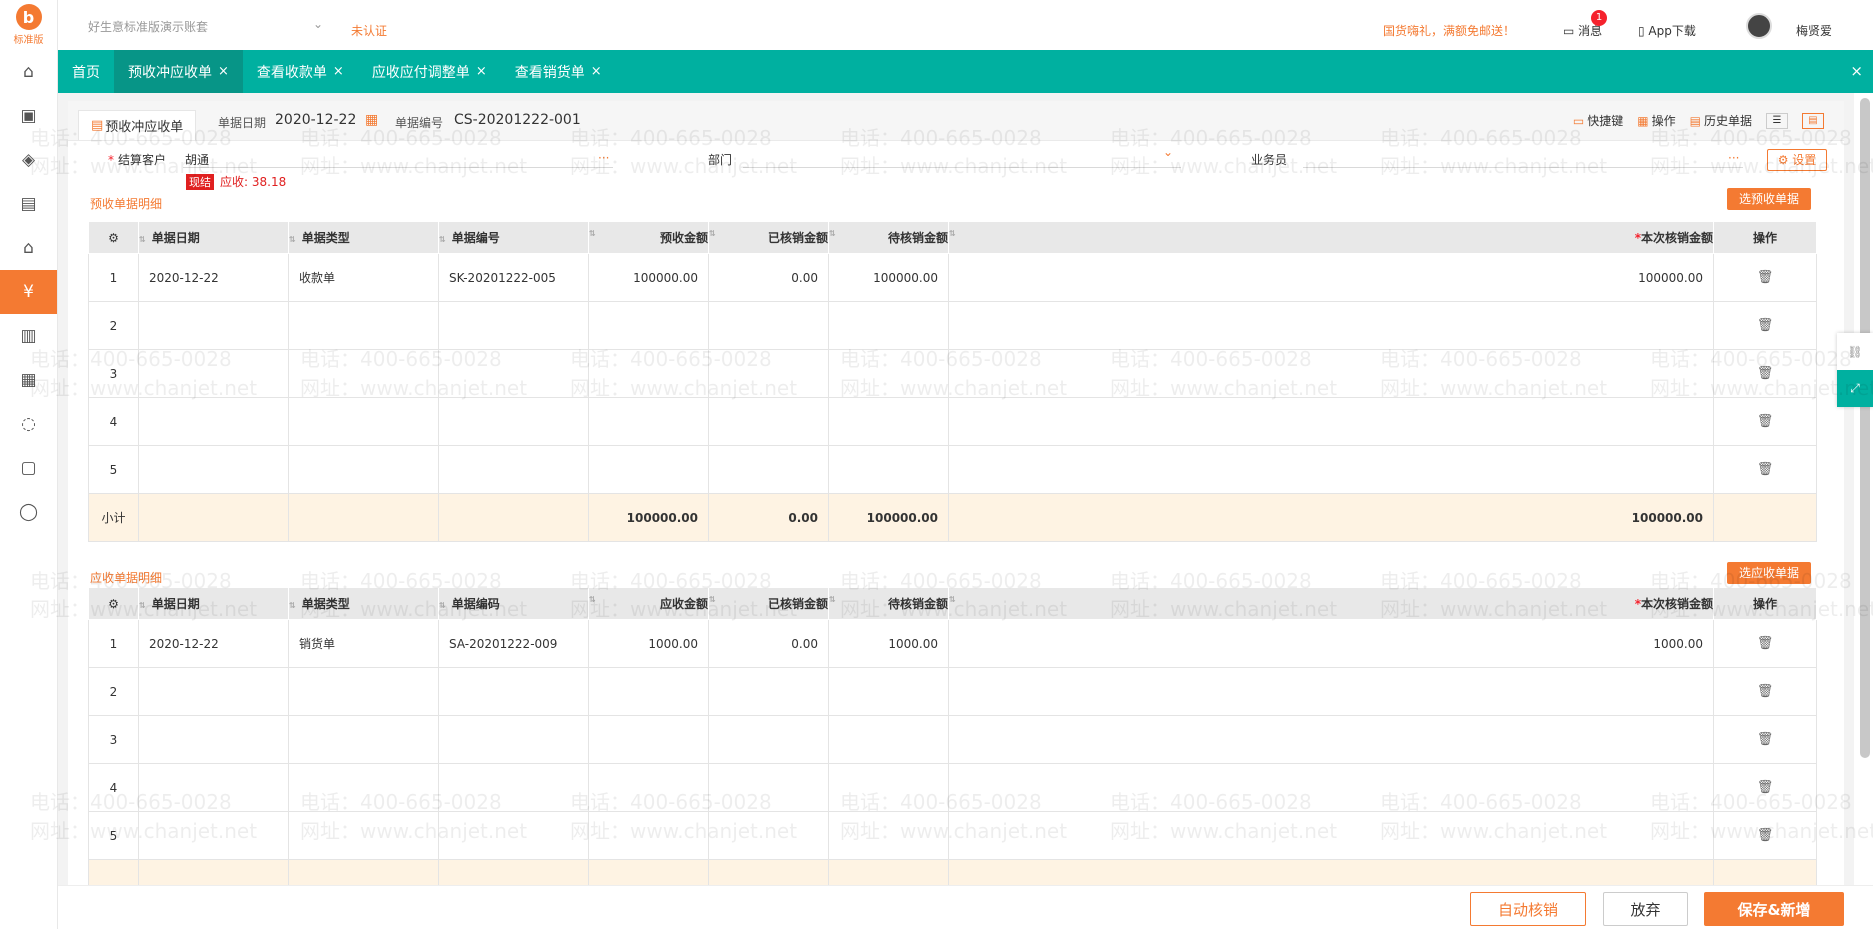 The width and height of the screenshot is (1873, 929). I want to click on purchase-icon: ◈, so click(28, 160).